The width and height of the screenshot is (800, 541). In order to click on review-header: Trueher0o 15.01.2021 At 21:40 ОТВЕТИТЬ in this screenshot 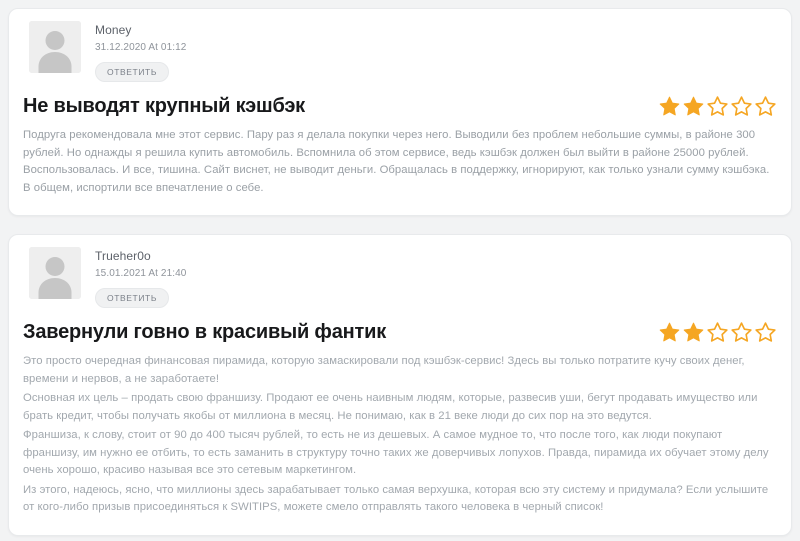, I will do `click(400, 277)`.